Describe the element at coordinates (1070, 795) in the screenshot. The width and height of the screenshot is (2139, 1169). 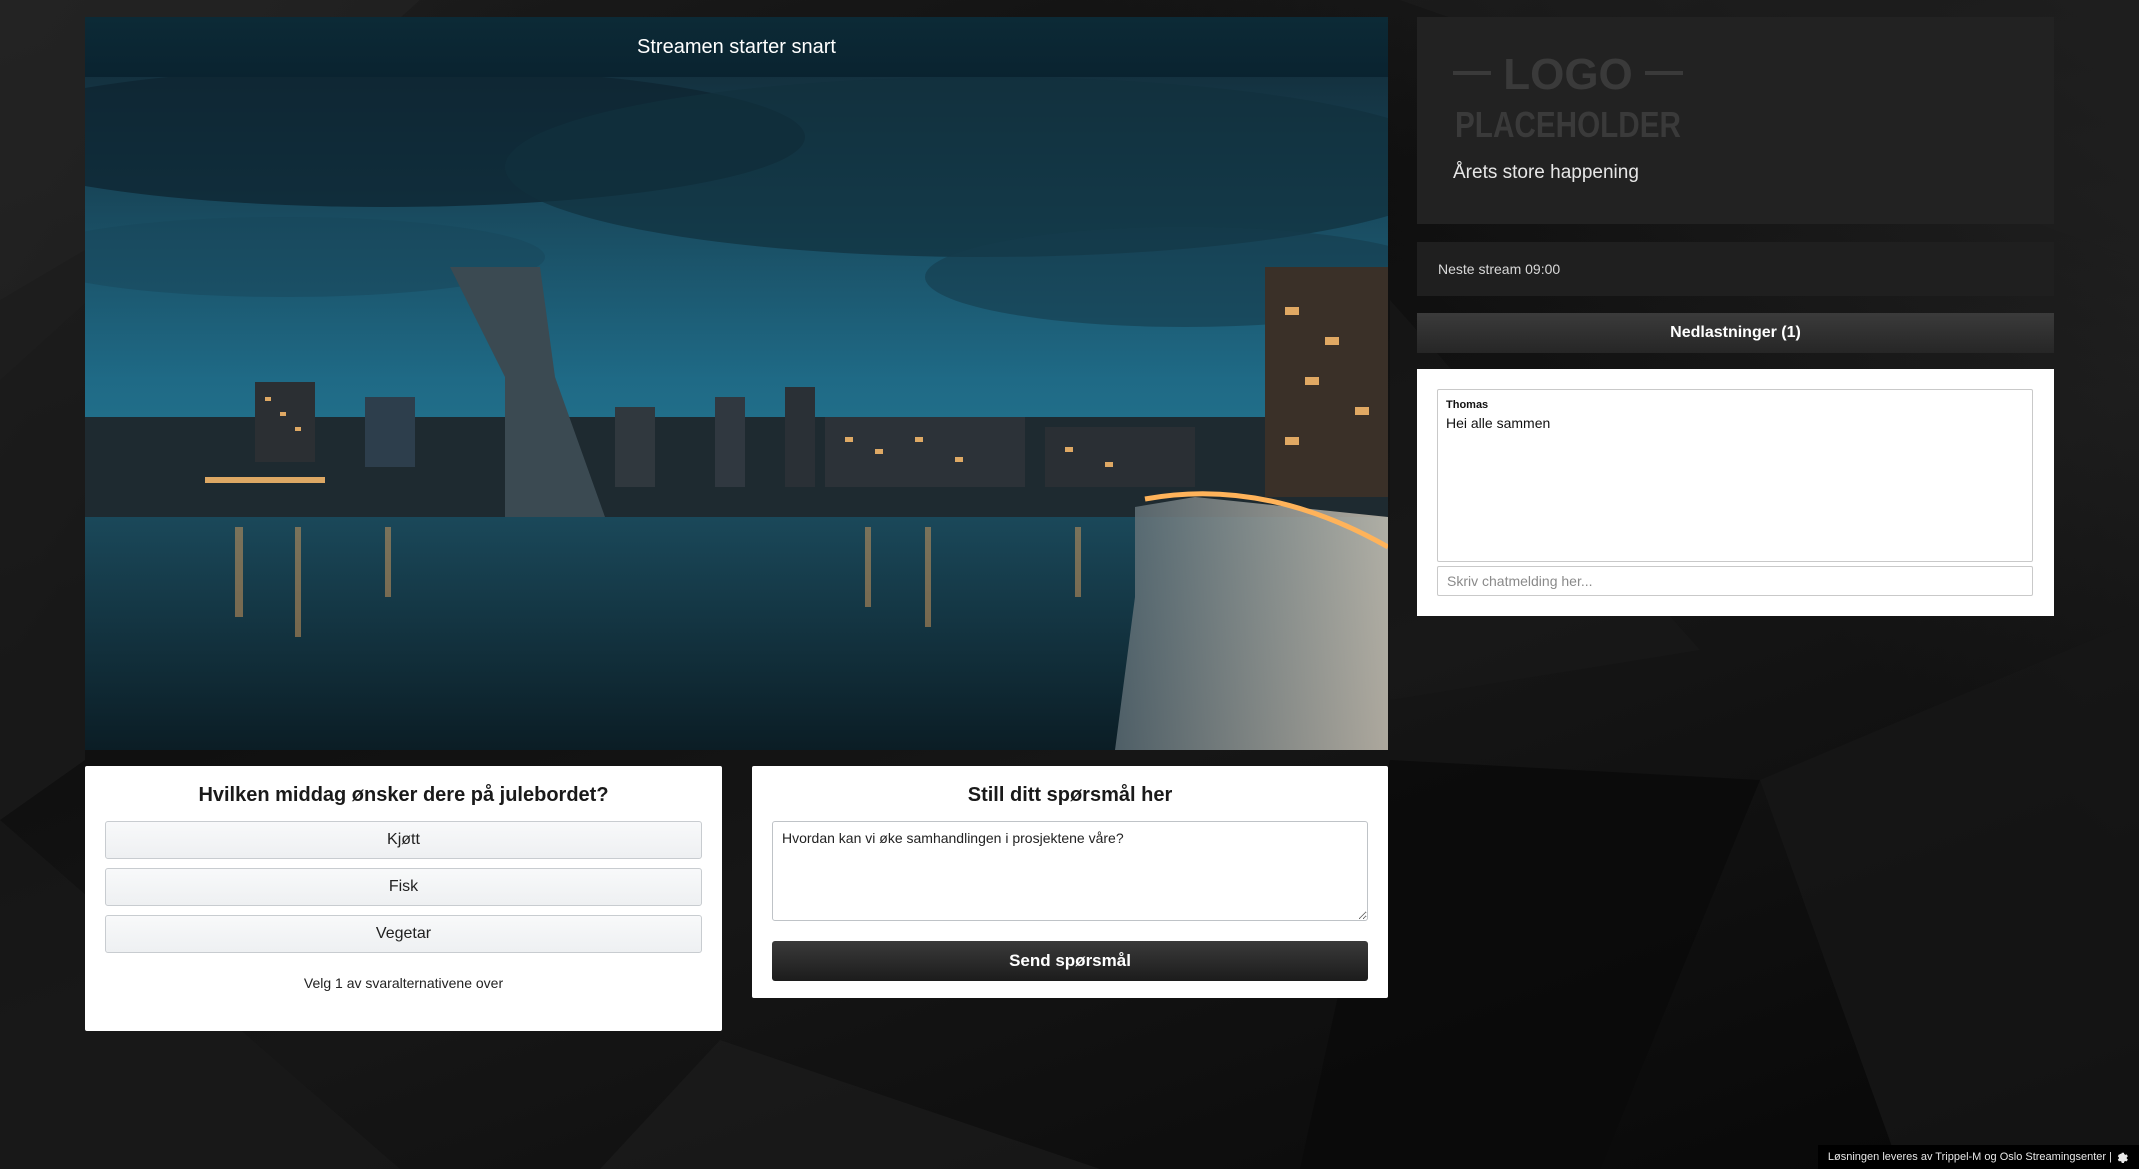
I see `question-title: Still ditt spørsmål her` at that location.